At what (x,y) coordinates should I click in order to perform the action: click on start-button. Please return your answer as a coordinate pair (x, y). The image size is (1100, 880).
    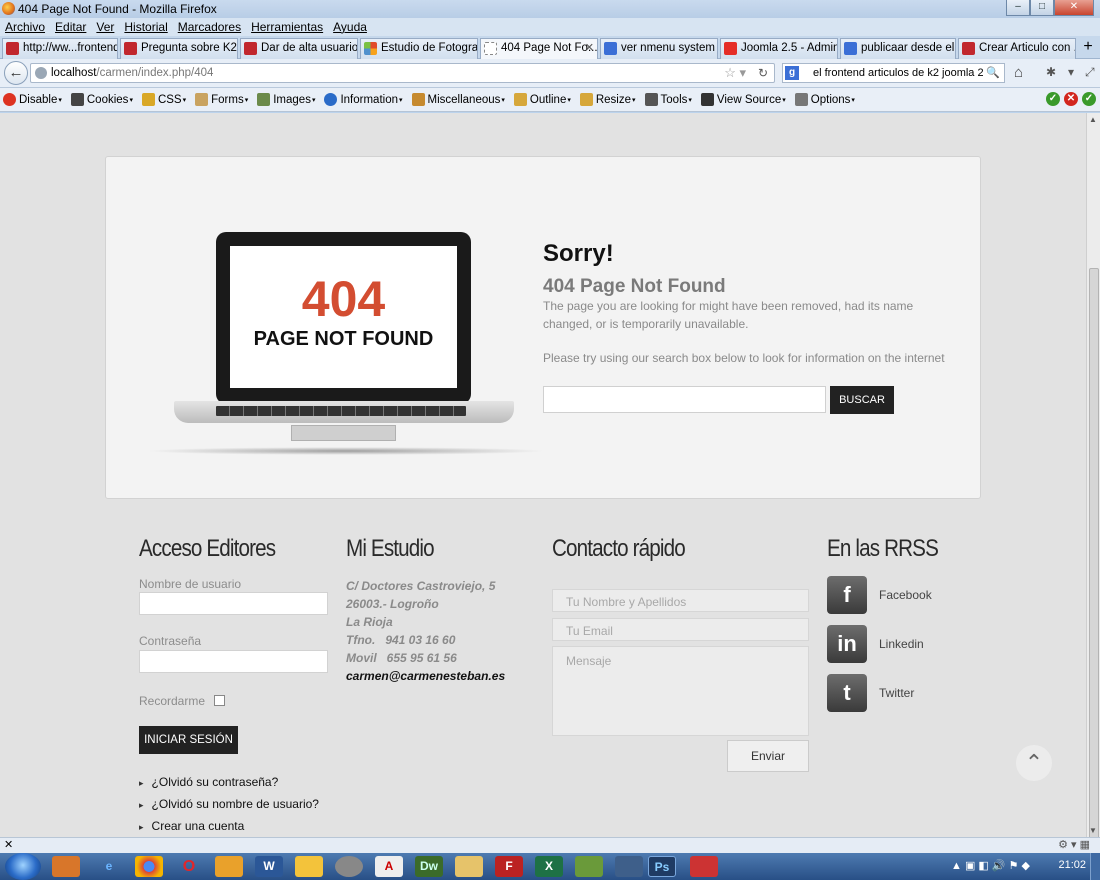
    Looking at the image, I should click on (23, 866).